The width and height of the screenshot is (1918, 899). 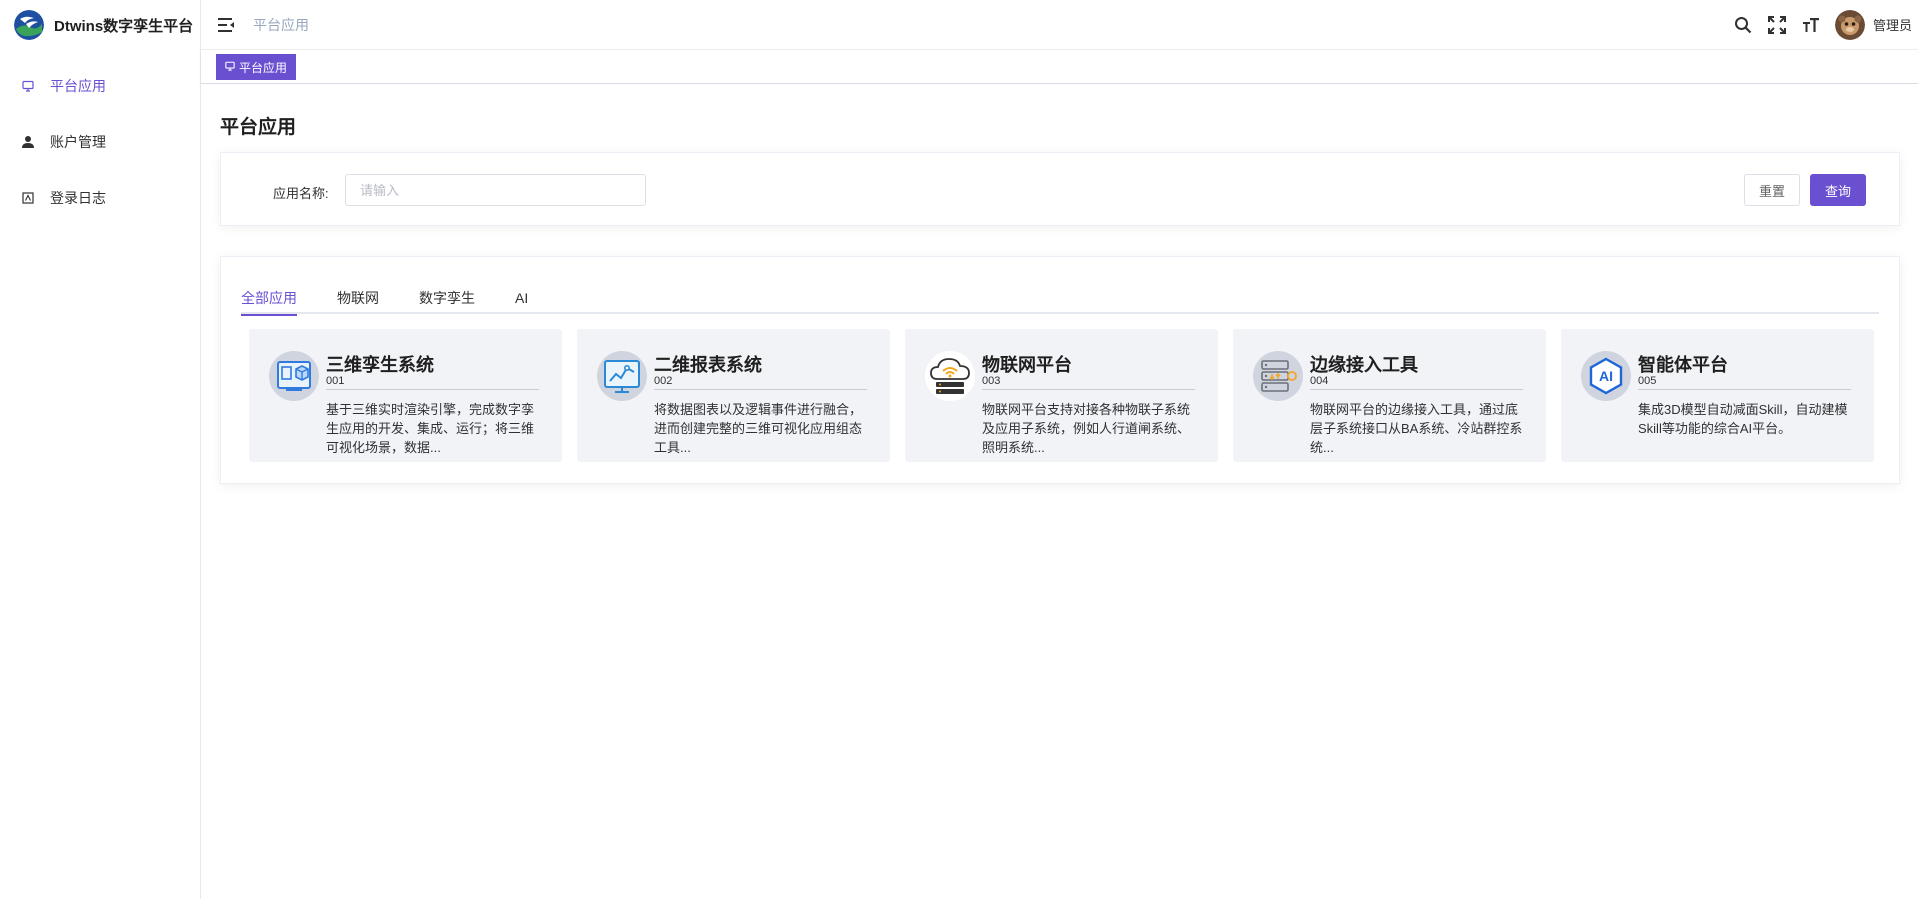 I want to click on search-icon, so click(x=1743, y=25).